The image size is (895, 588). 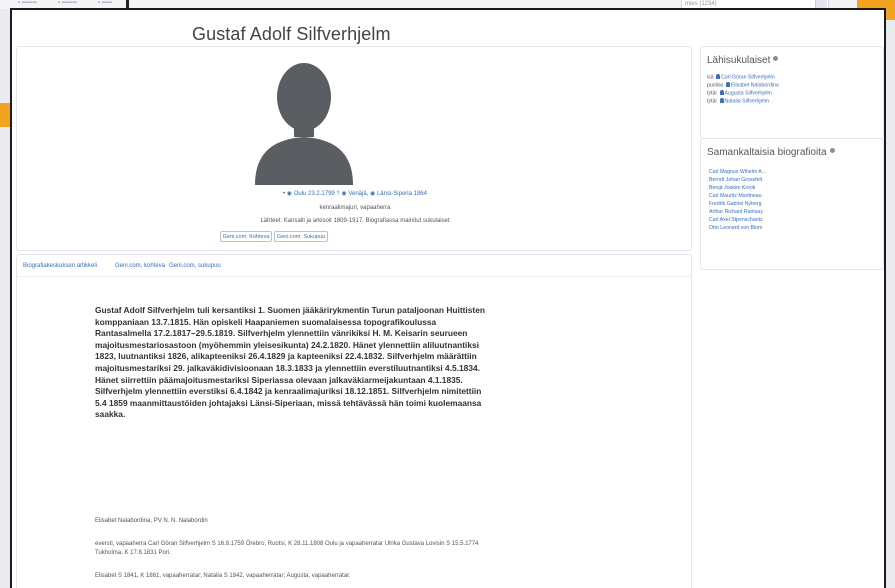 I want to click on life-prefix: •, so click(x=284, y=194).